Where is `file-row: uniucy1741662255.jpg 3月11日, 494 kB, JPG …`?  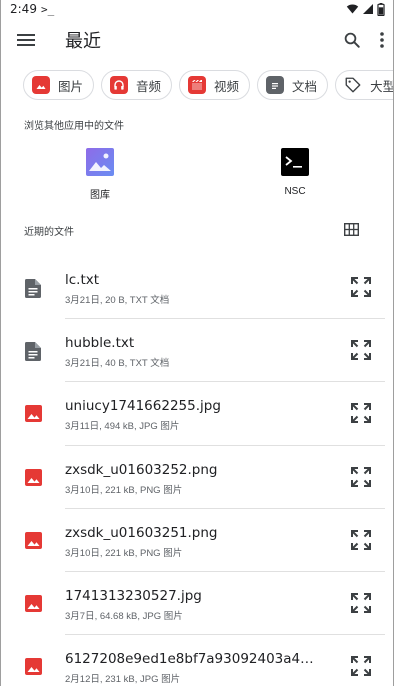
file-row: uniucy1741662255.jpg 3月11日, 494 kB, JPG … is located at coordinates (197, 414).